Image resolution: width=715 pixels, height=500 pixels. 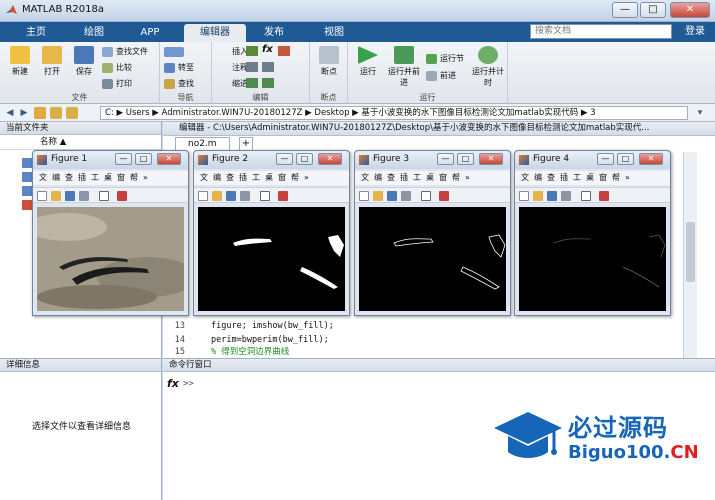 What do you see at coordinates (125, 52) in the screenshot?
I see `find-files-button: 查找文件` at bounding box center [125, 52].